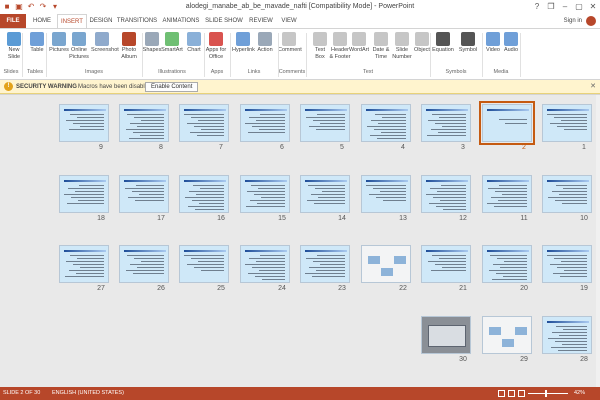  I want to click on tab-transitions: TRANSITIONS, so click(137, 21).